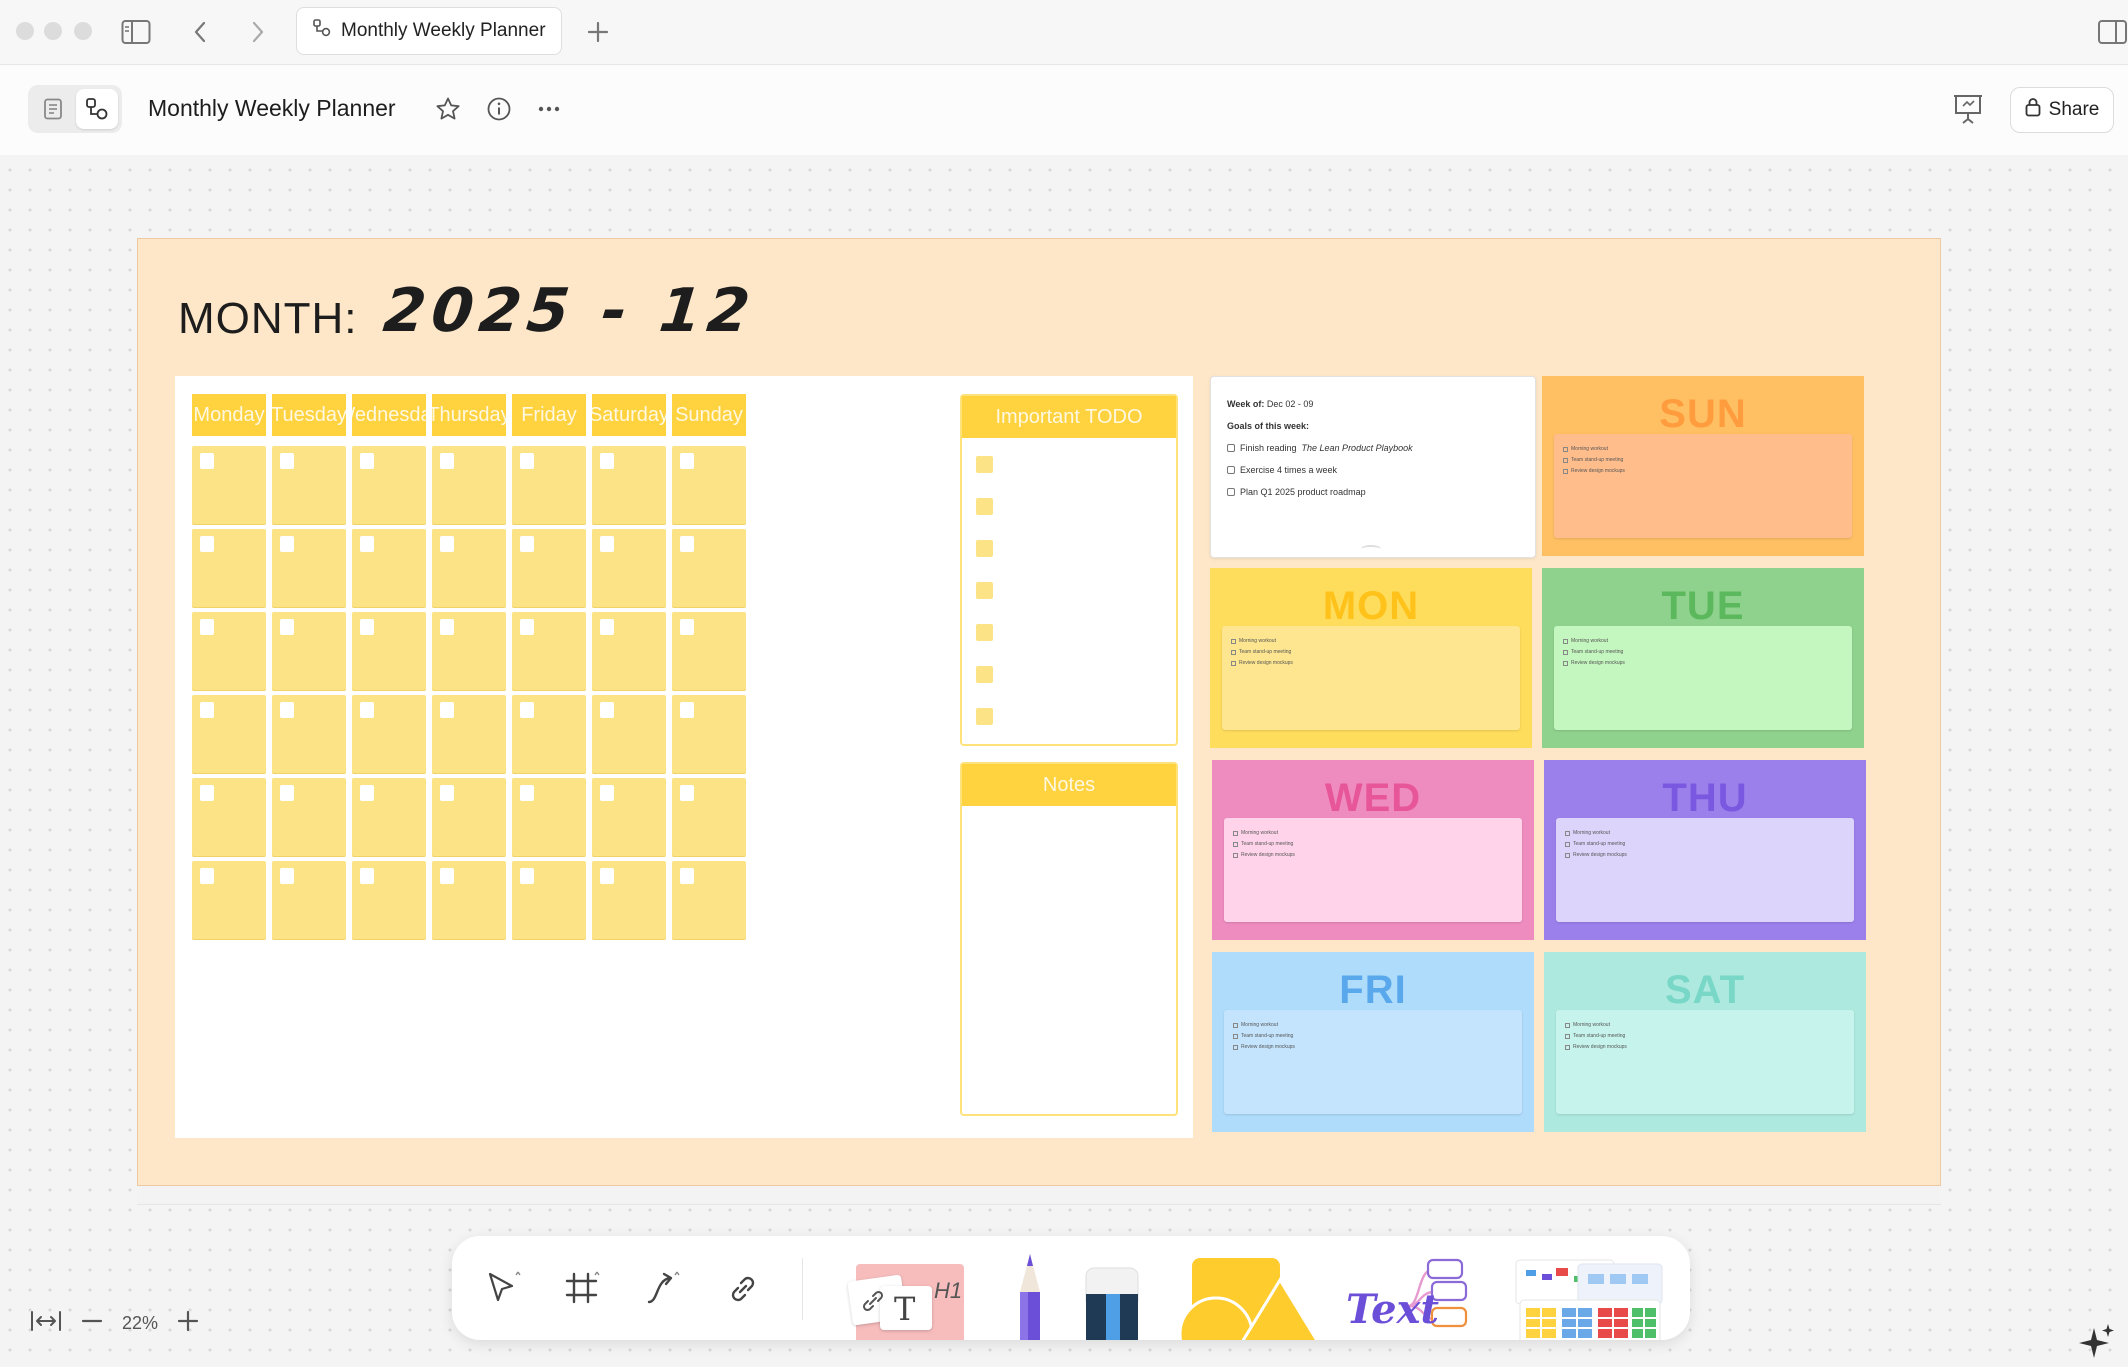 The width and height of the screenshot is (2128, 1367). I want to click on card-resize-handle, so click(1371, 549).